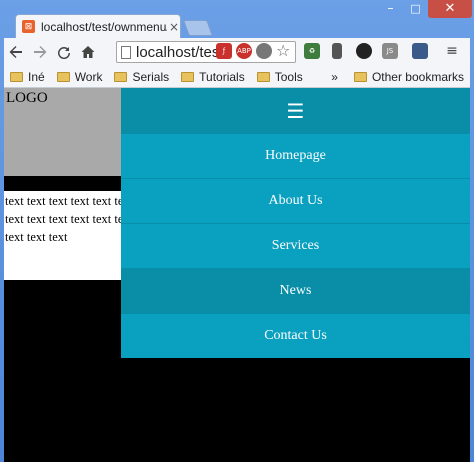 The image size is (474, 462). I want to click on adblock-plus-icon: ABP, so click(244, 51).